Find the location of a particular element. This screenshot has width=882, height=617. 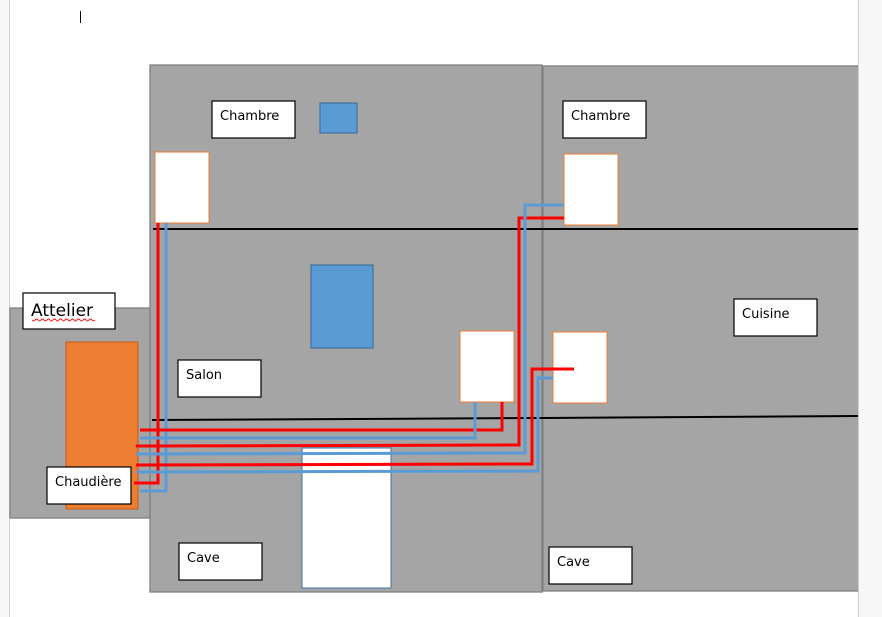

label-chambre-left: Chambre is located at coordinates (253, 119).